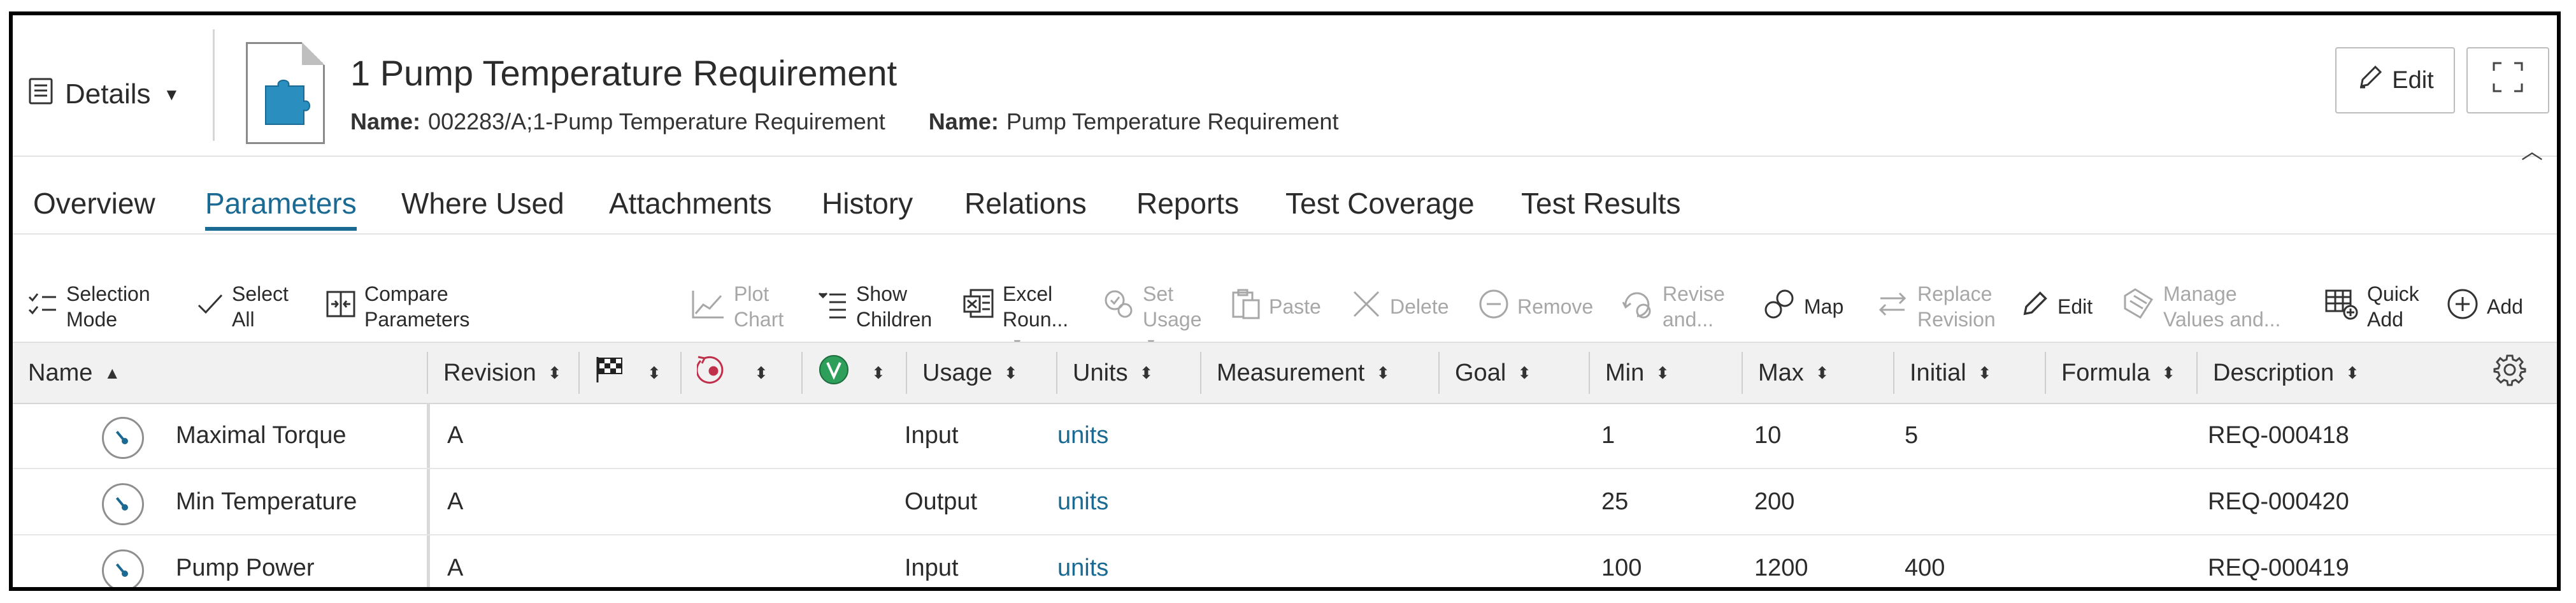  What do you see at coordinates (1535, 306) in the screenshot?
I see `remove-button: Remove` at bounding box center [1535, 306].